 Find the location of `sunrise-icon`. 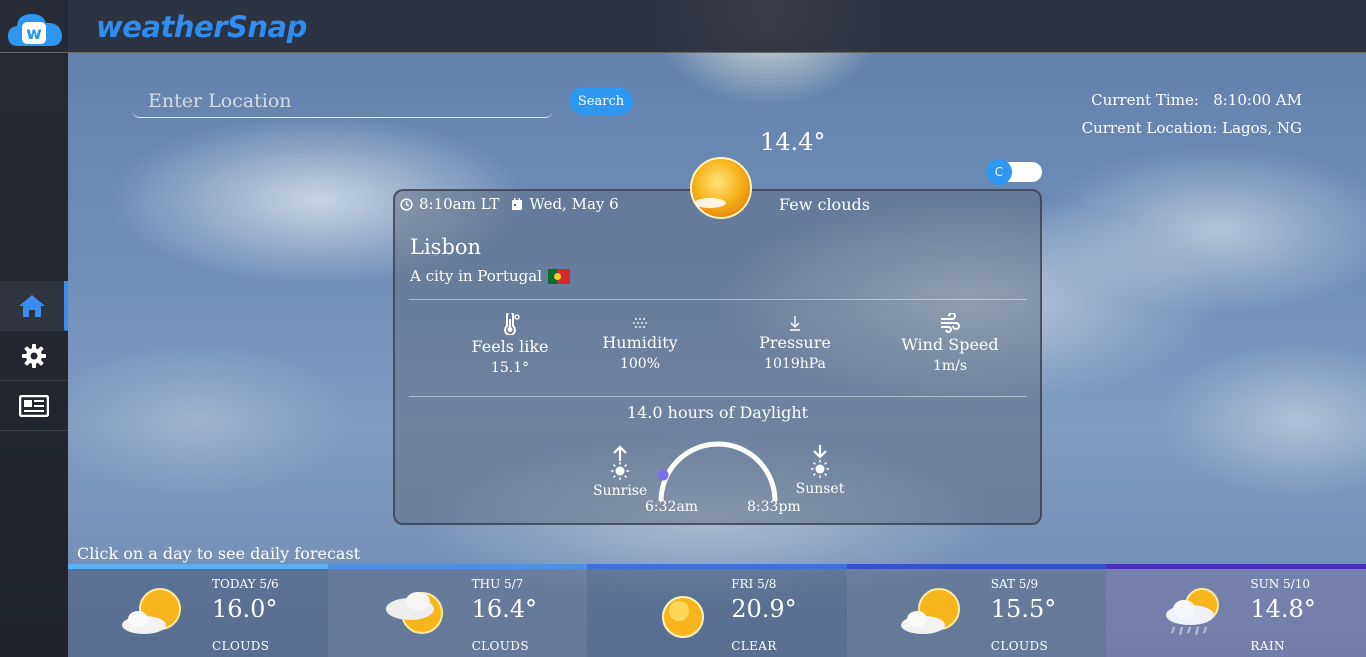

sunrise-icon is located at coordinates (620, 462).